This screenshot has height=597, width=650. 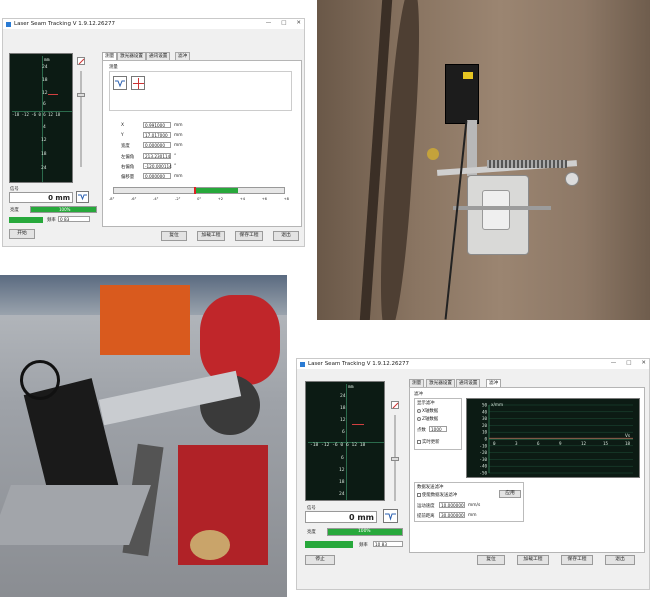 I want to click on group-title: 测量, so click(x=113, y=67).